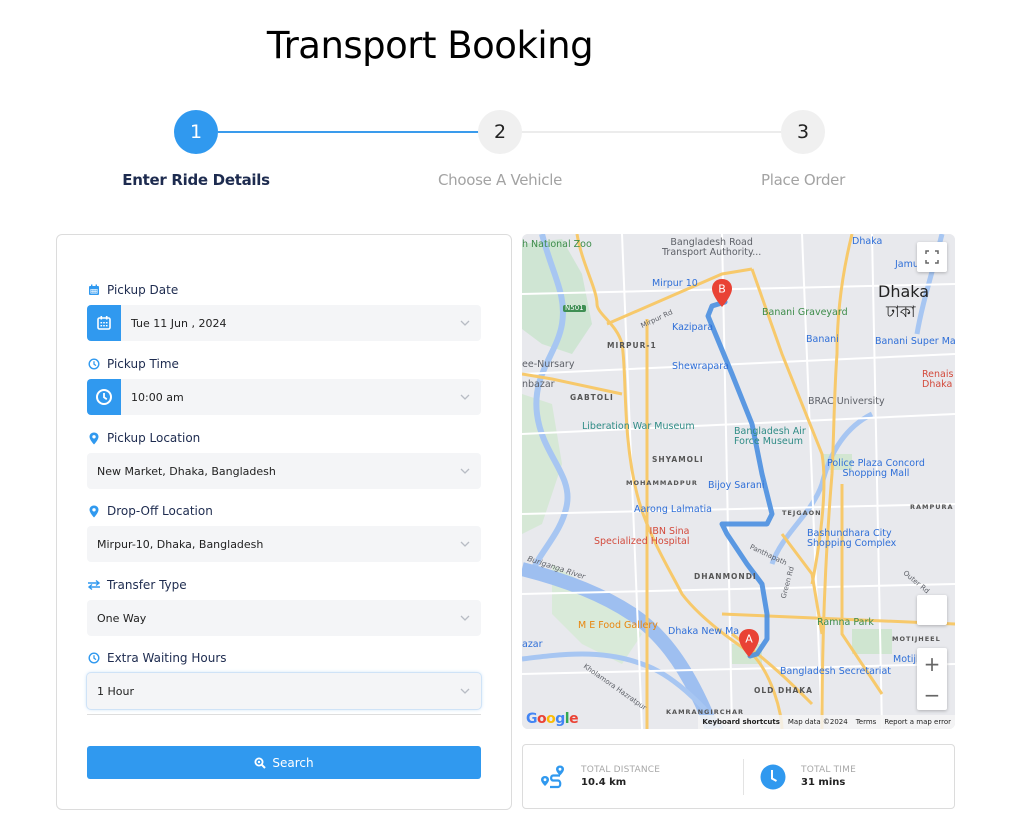 The height and width of the screenshot is (825, 1024). Describe the element at coordinates (932, 610) in the screenshot. I see `street-view-button` at that location.